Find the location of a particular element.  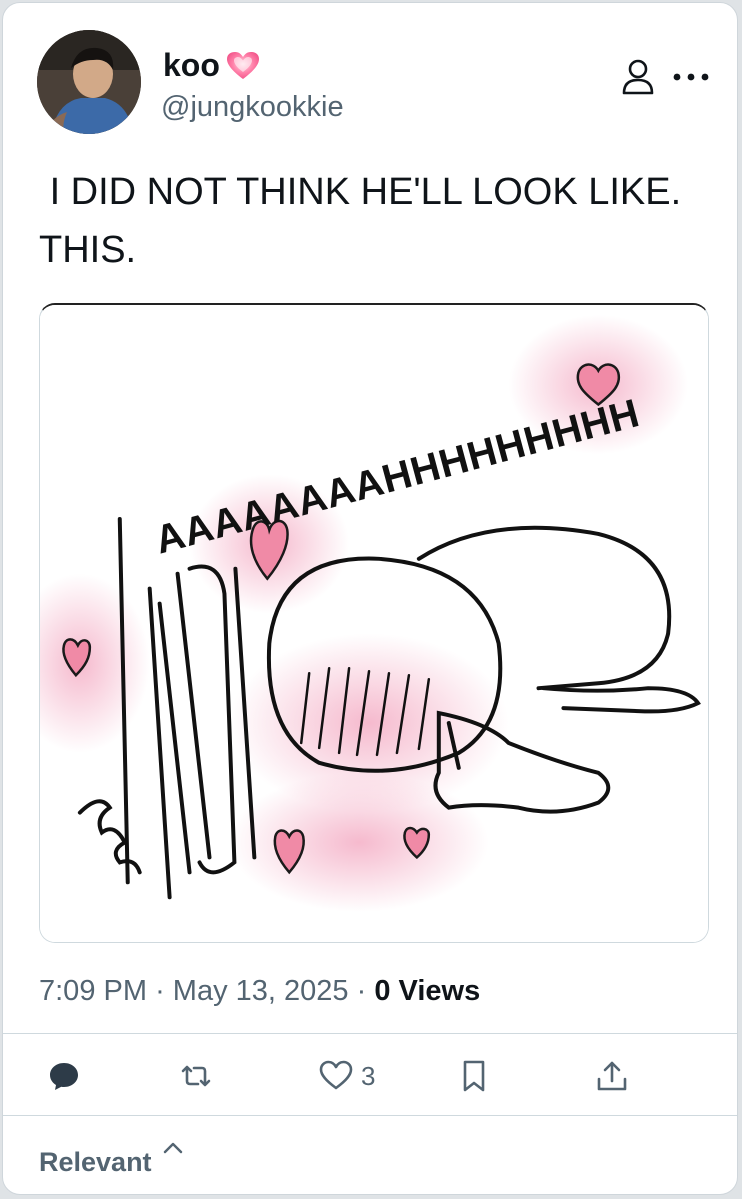

retweet-icon is located at coordinates (196, 1076).